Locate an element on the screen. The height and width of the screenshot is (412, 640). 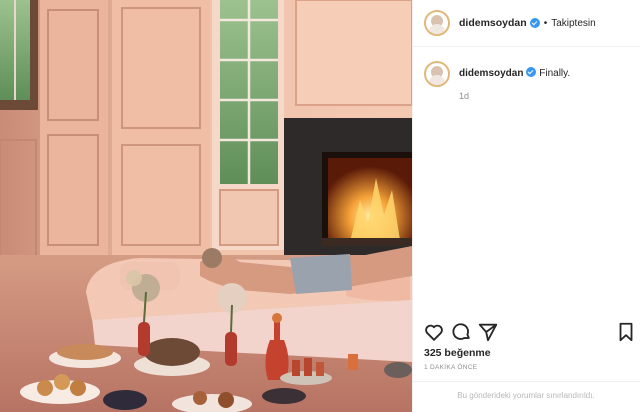
likes-count: 325 beğenme is located at coordinates (457, 353).